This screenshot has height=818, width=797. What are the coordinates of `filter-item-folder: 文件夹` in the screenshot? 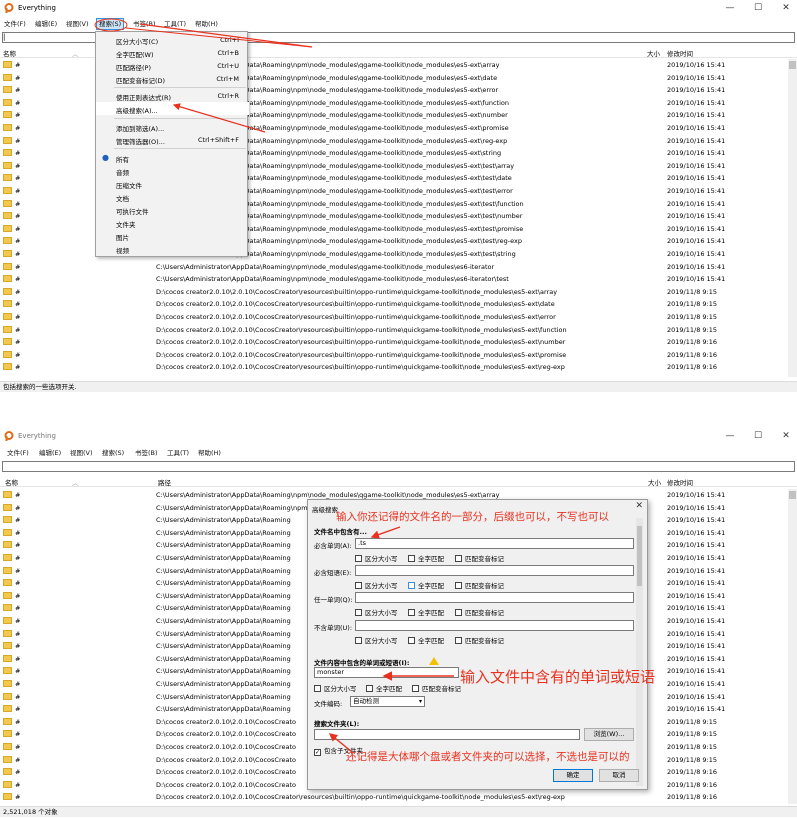 It's located at (172, 222).